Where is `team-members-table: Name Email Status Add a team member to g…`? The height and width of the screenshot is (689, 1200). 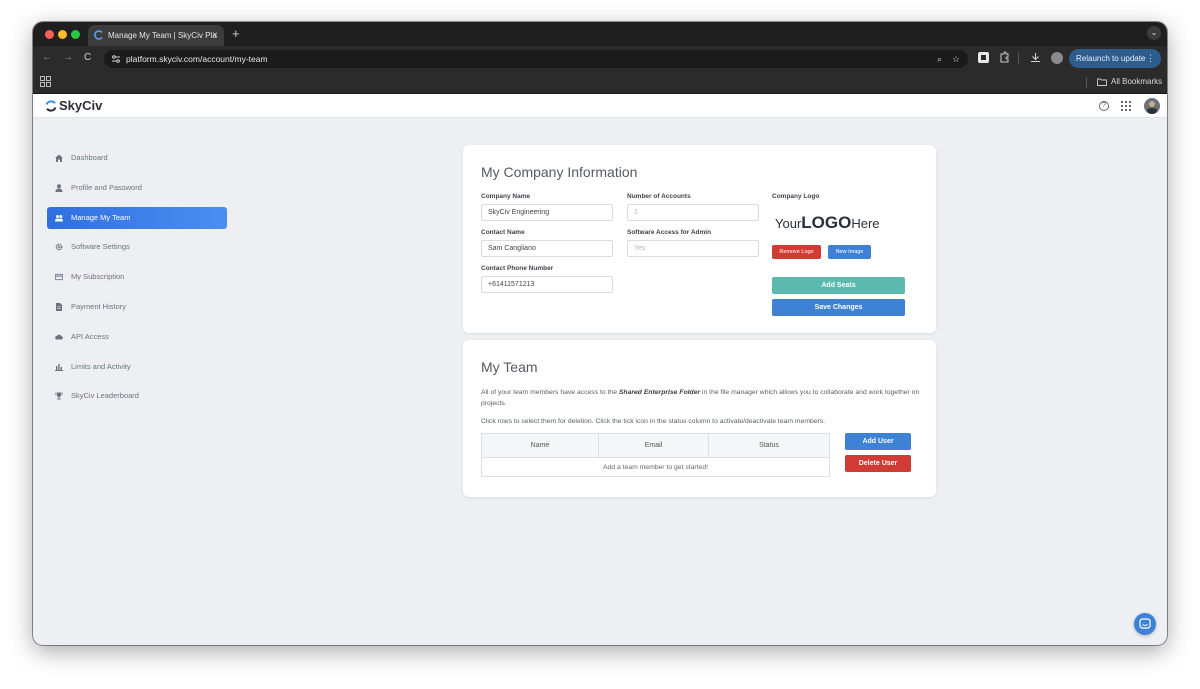 team-members-table: Name Email Status Add a team member to g… is located at coordinates (655, 455).